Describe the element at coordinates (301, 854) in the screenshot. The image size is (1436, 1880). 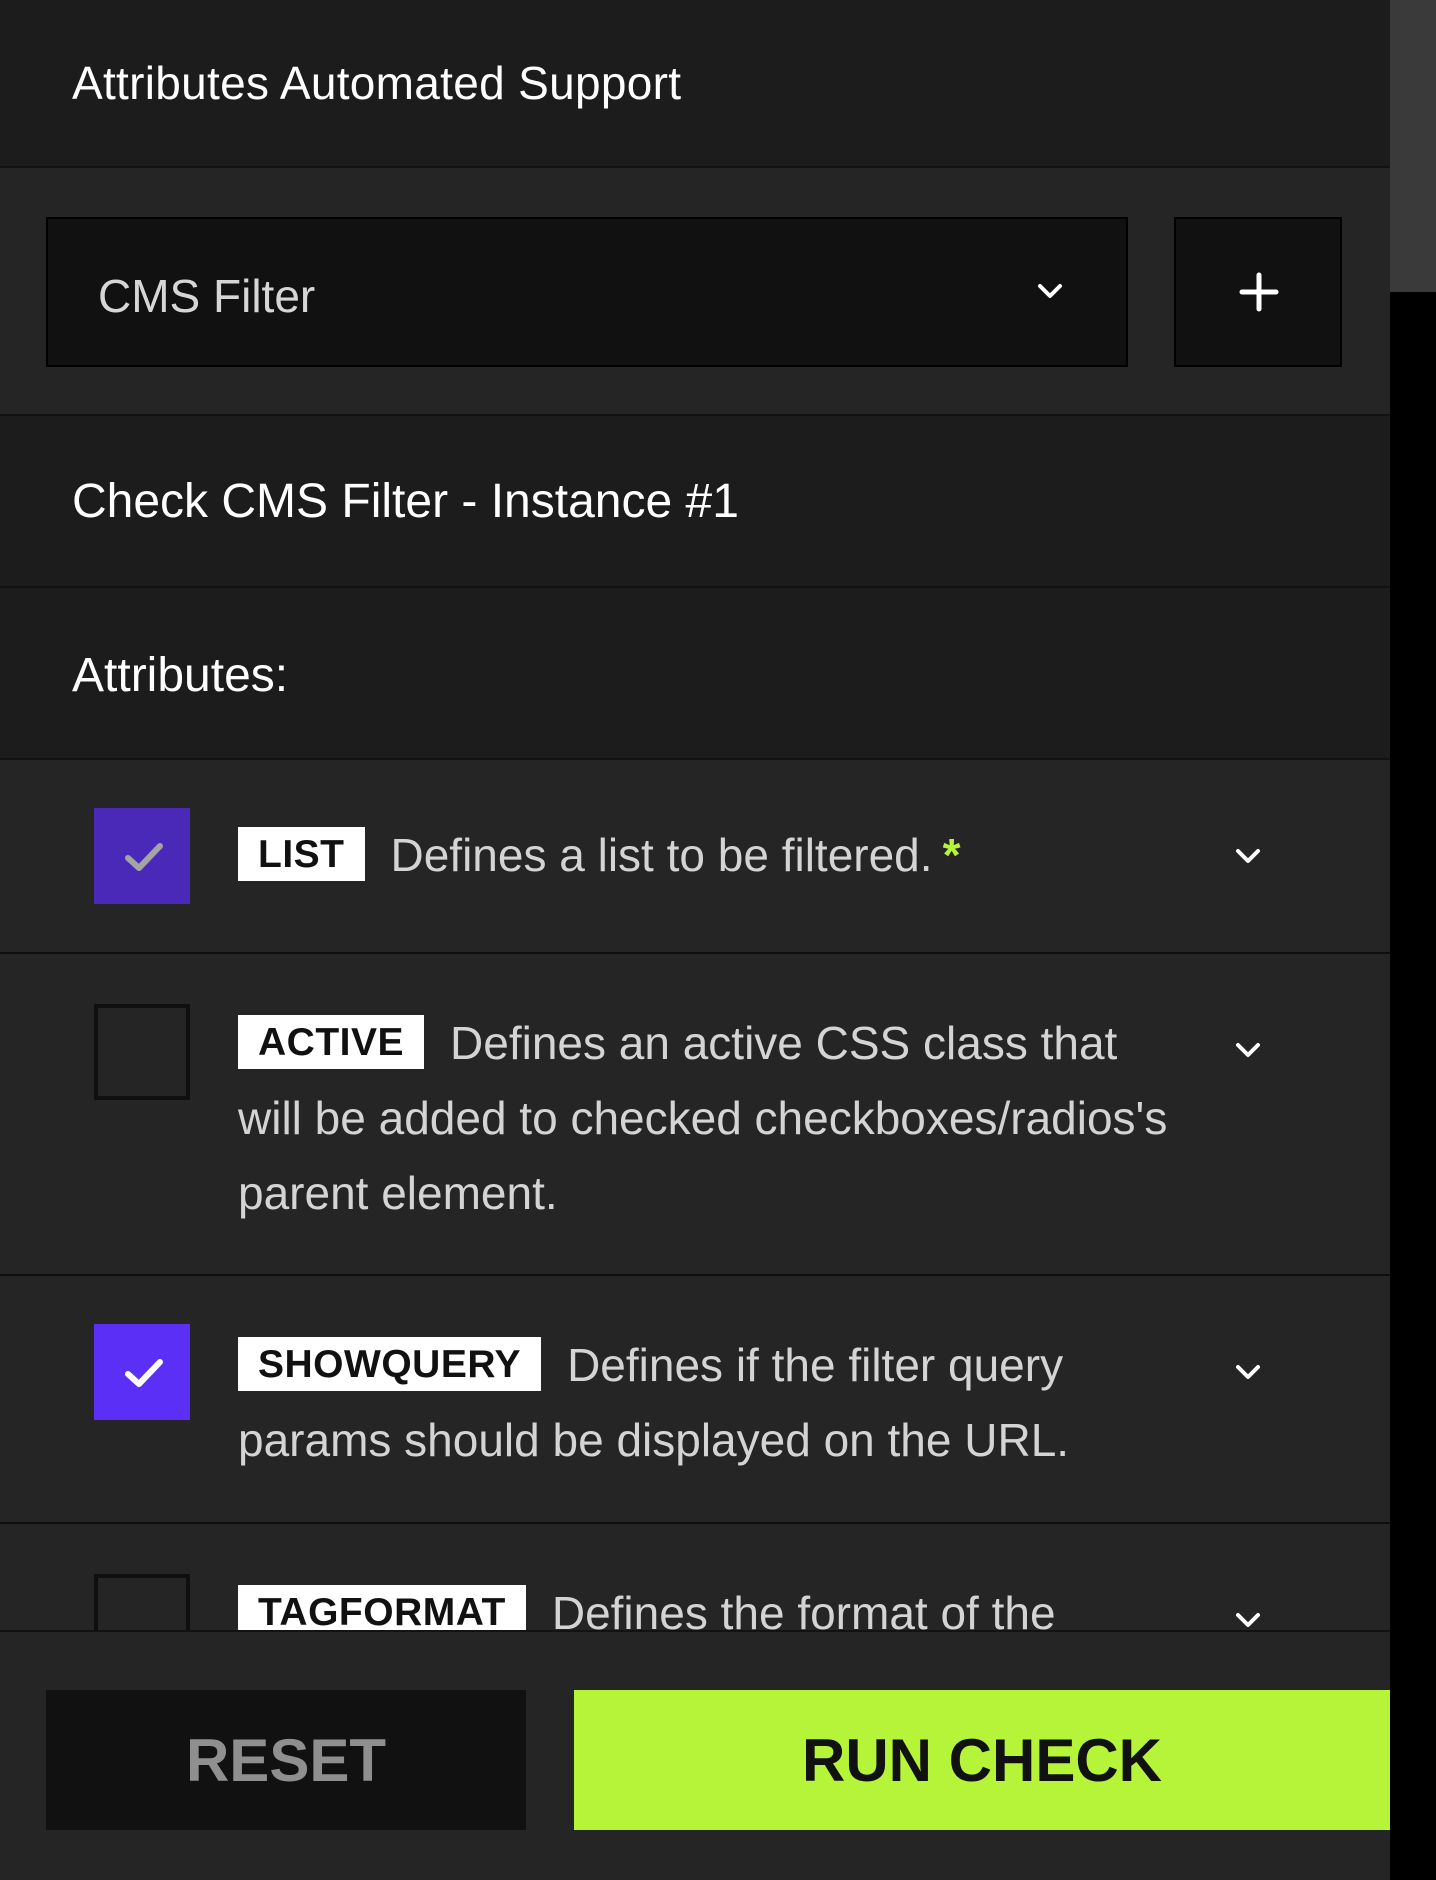
I see `attribute-tag: LIST` at that location.